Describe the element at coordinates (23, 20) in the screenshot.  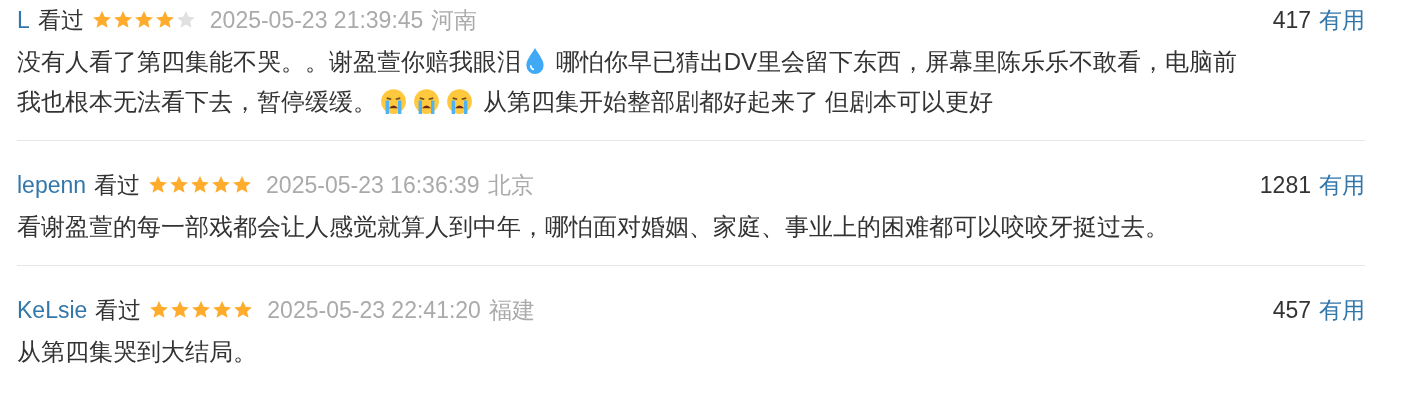
I see `user-name-link: L` at that location.